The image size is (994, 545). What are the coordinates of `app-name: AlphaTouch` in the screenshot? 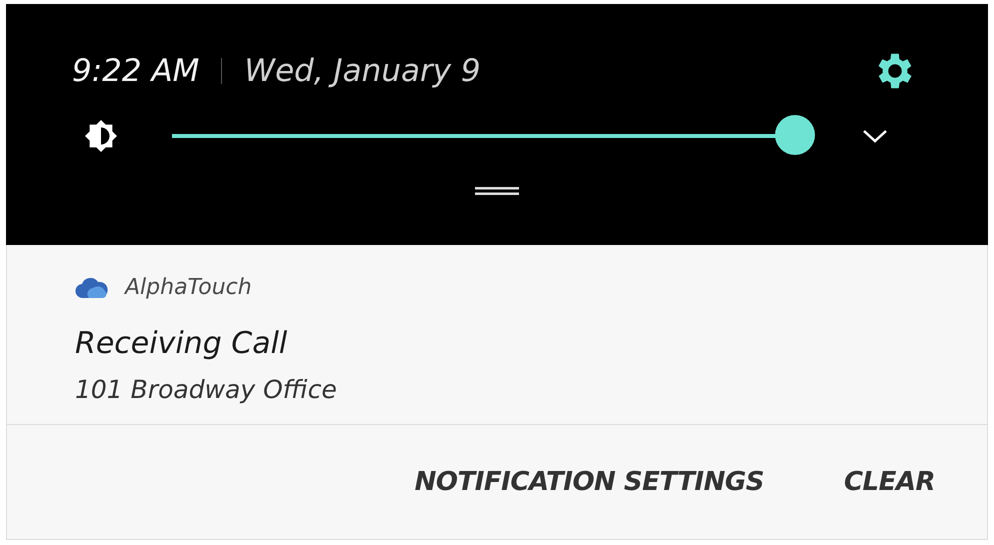 It's located at (188, 287).